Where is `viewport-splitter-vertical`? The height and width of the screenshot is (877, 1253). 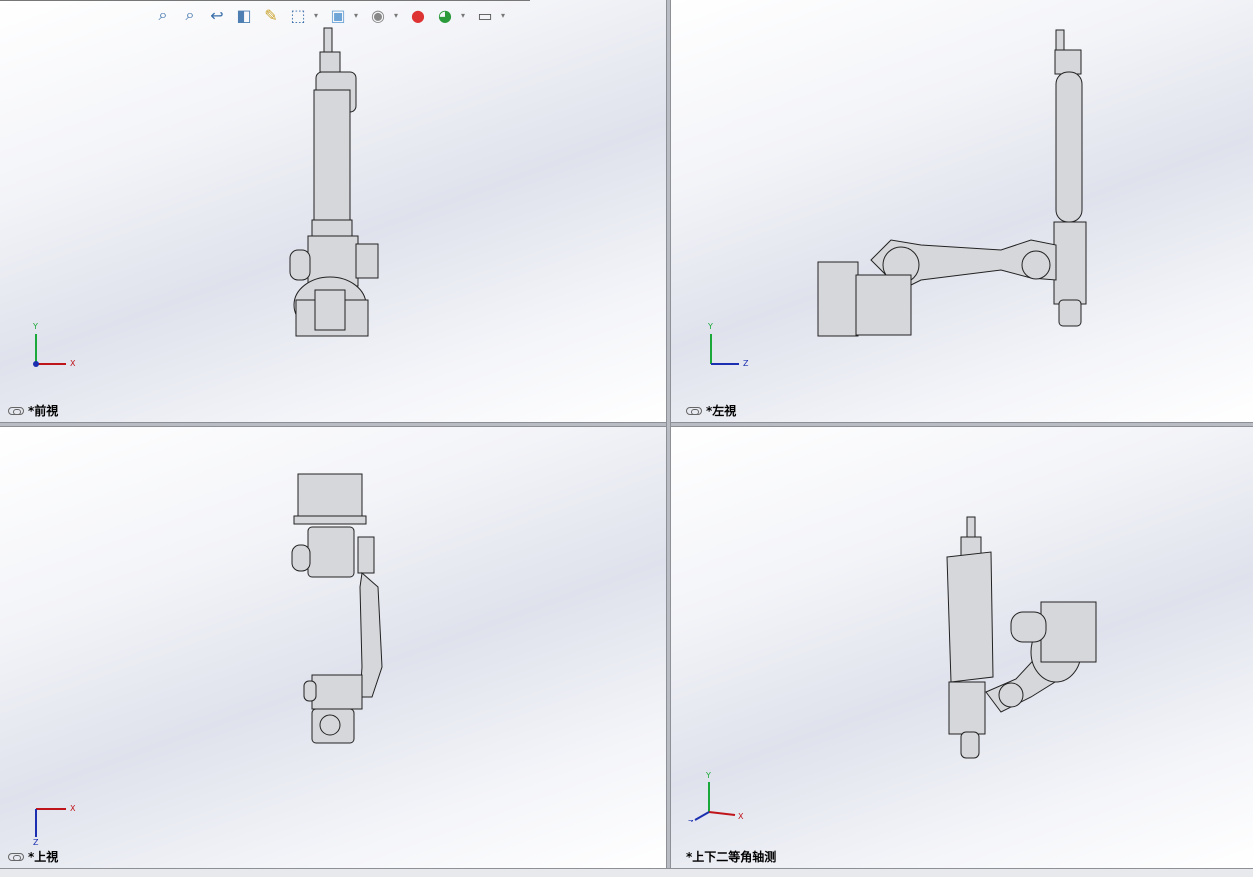 viewport-splitter-vertical is located at coordinates (668, 434).